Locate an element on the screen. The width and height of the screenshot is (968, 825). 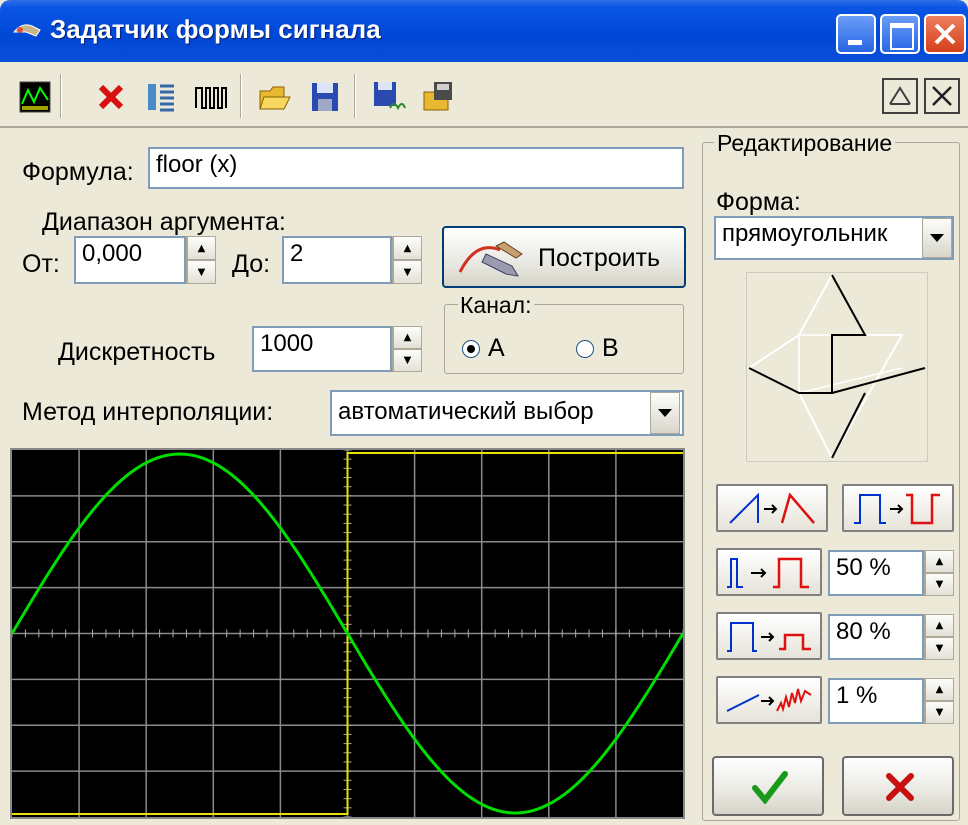
close-pane-icon is located at coordinates (942, 96).